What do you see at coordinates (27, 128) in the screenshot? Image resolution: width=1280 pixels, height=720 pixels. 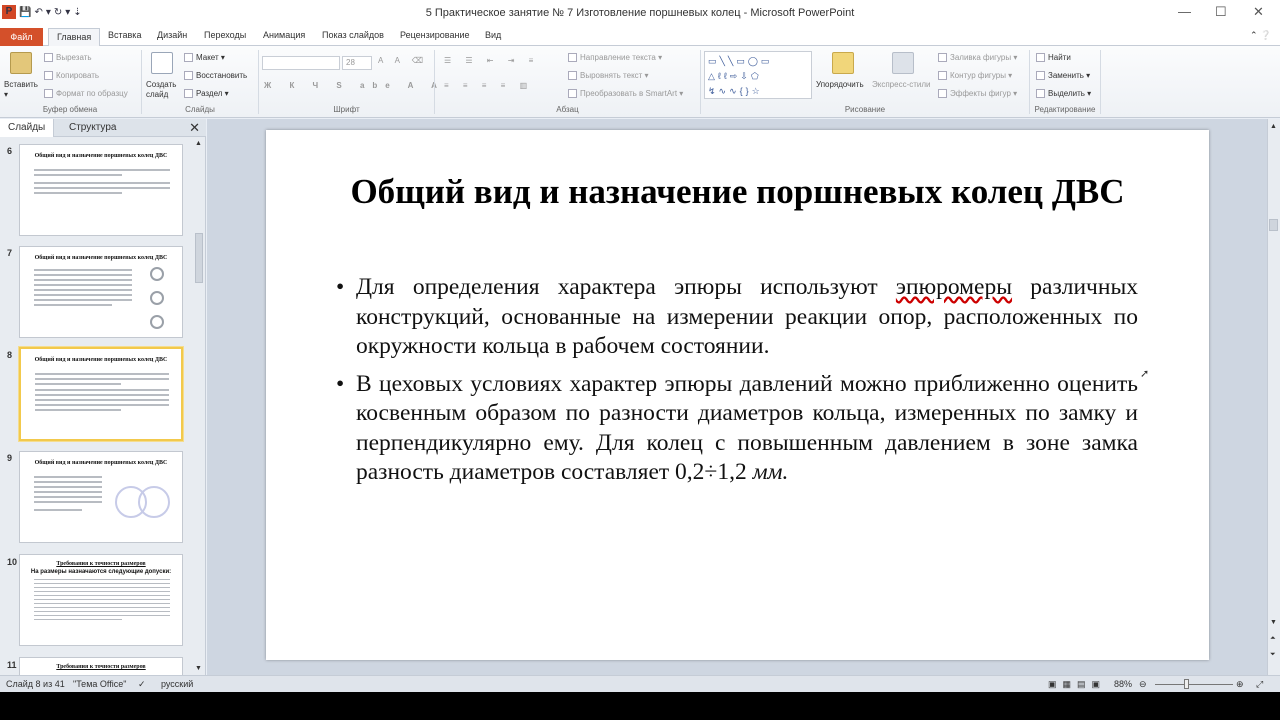 I see `tab-slides: Слайды` at bounding box center [27, 128].